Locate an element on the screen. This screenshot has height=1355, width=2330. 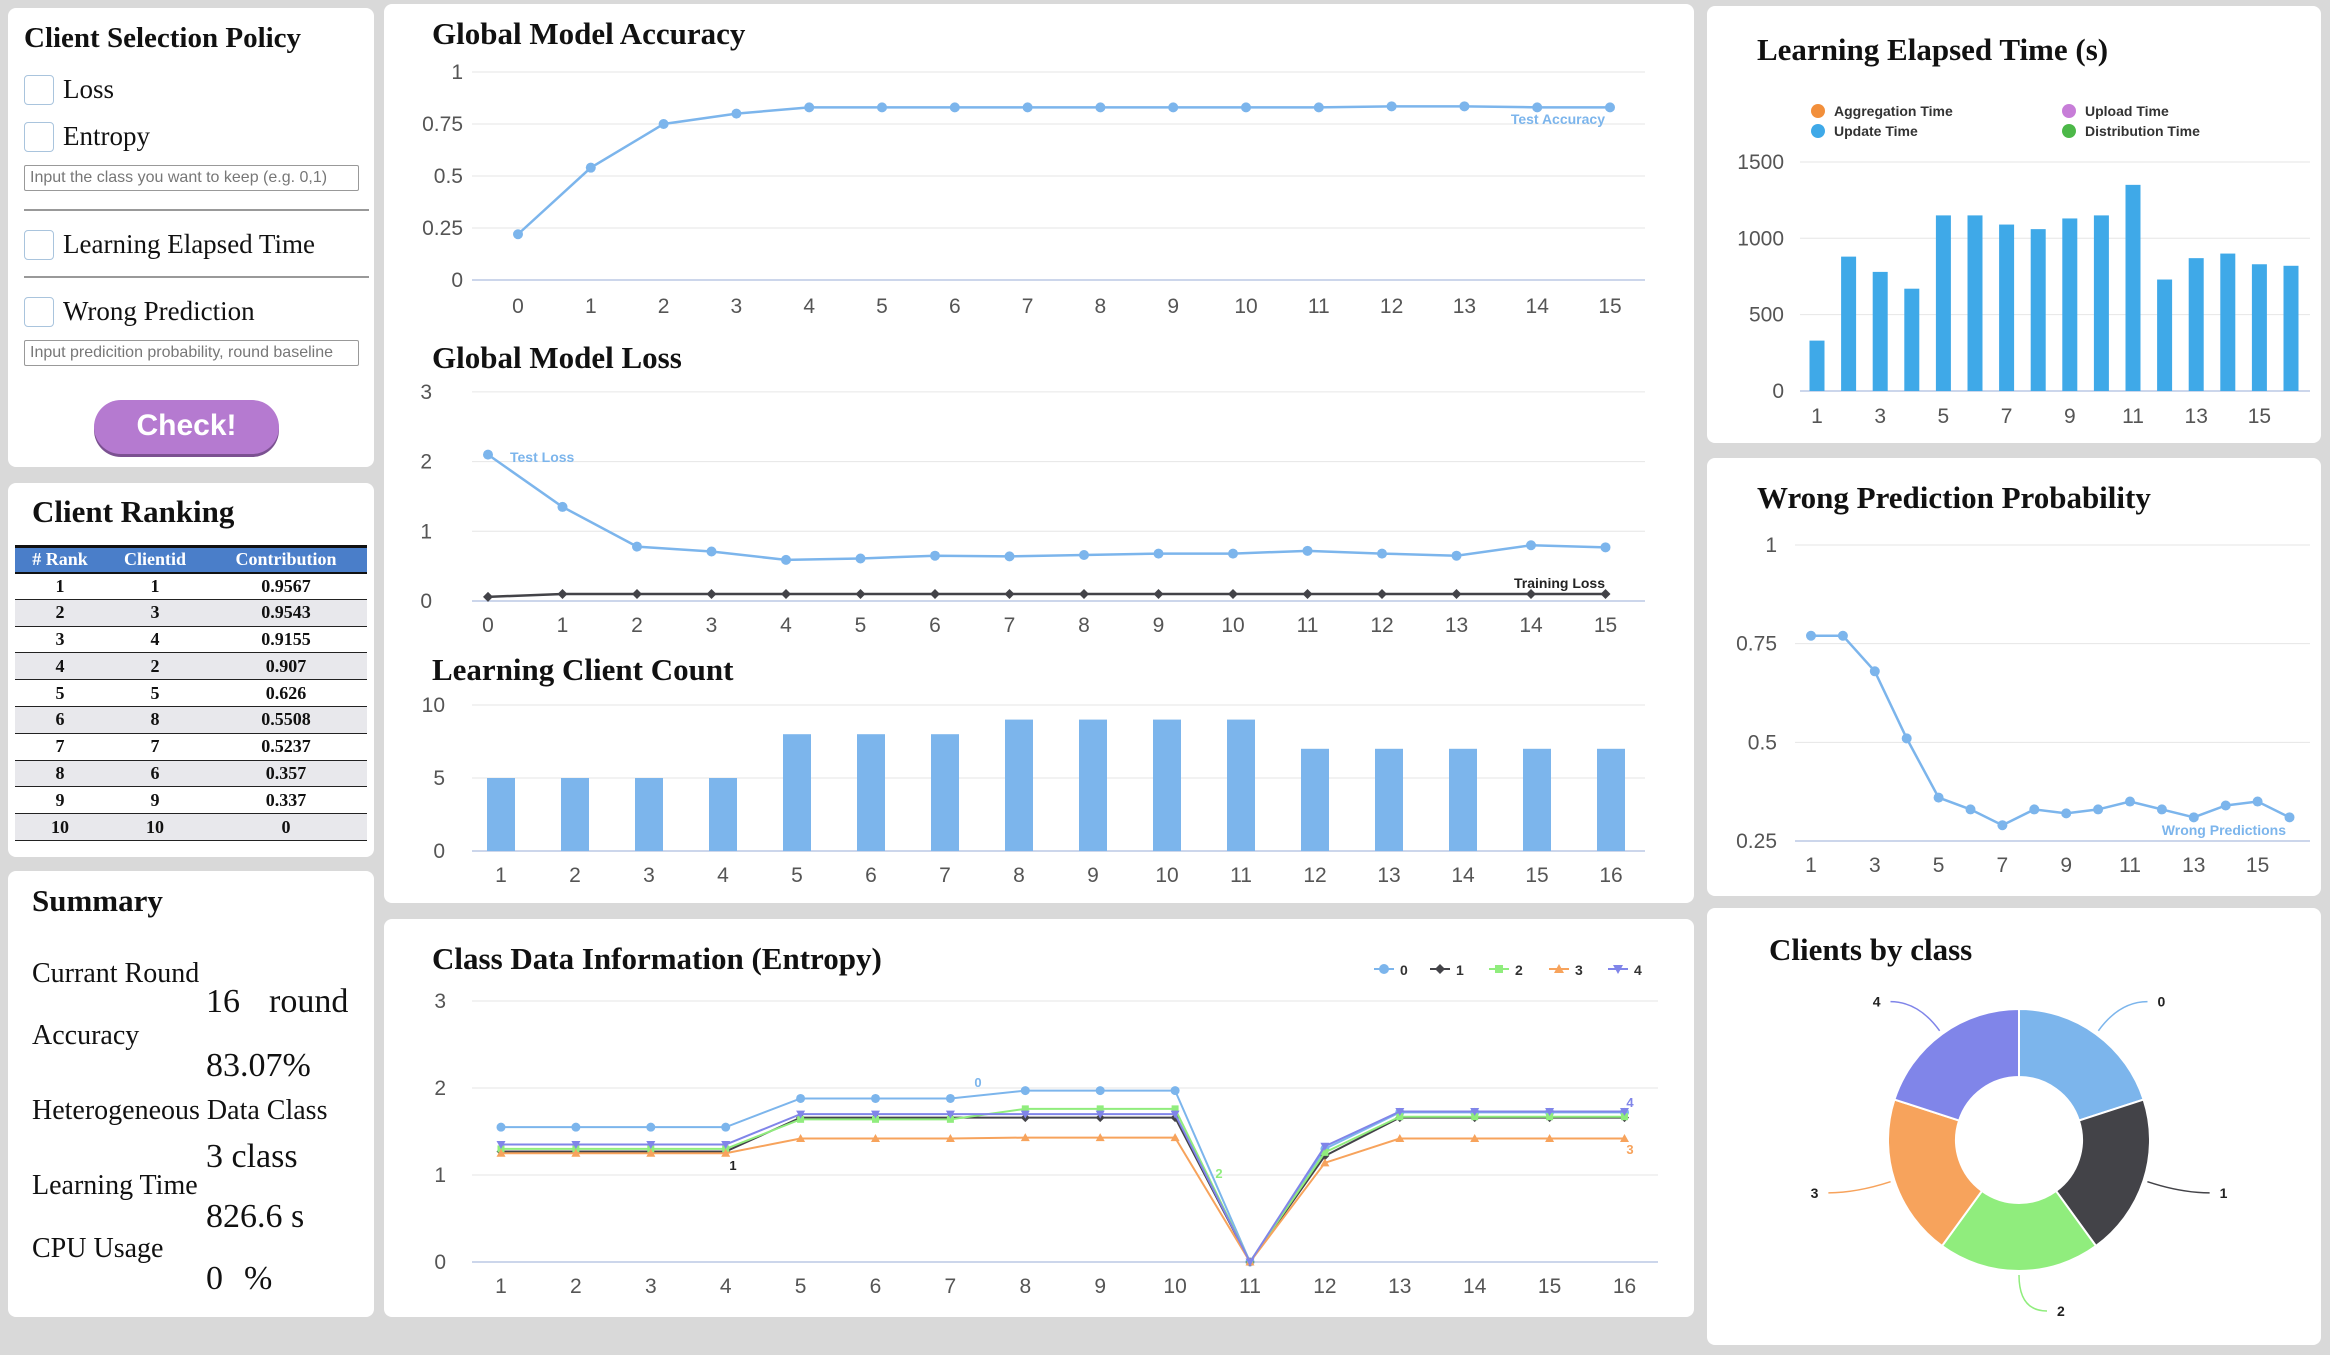
clientid-cell: 10 is located at coordinates (155, 827).